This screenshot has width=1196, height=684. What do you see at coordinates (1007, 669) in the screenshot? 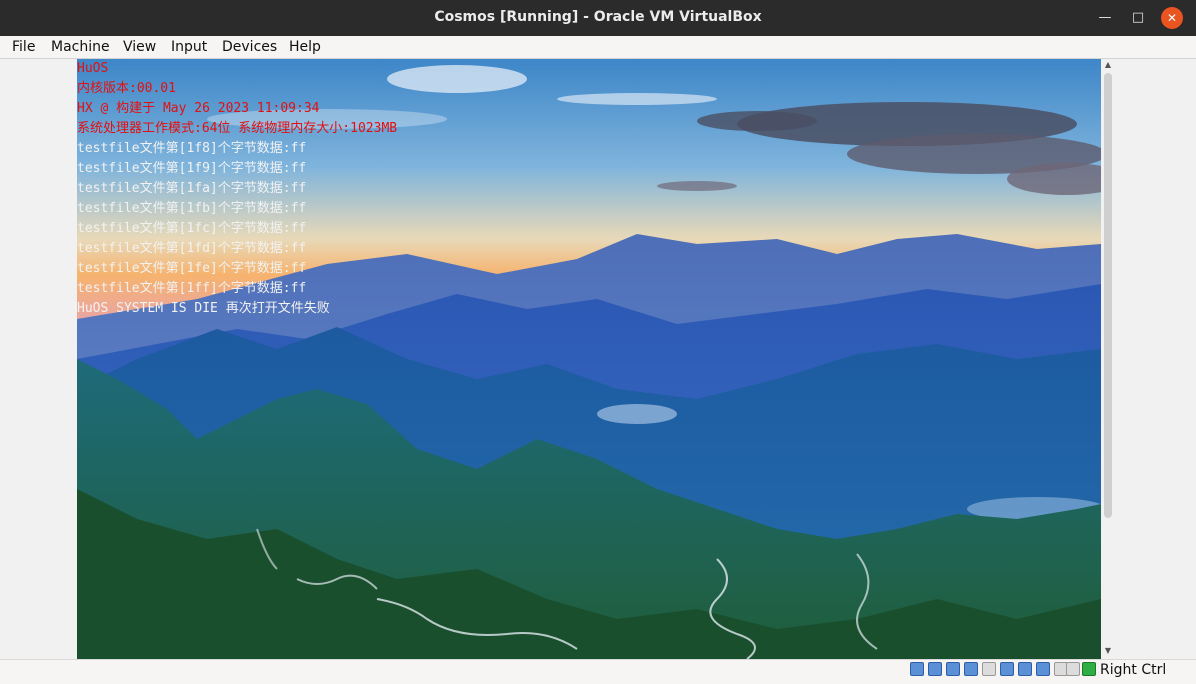
I see `shared-folders-icon` at bounding box center [1007, 669].